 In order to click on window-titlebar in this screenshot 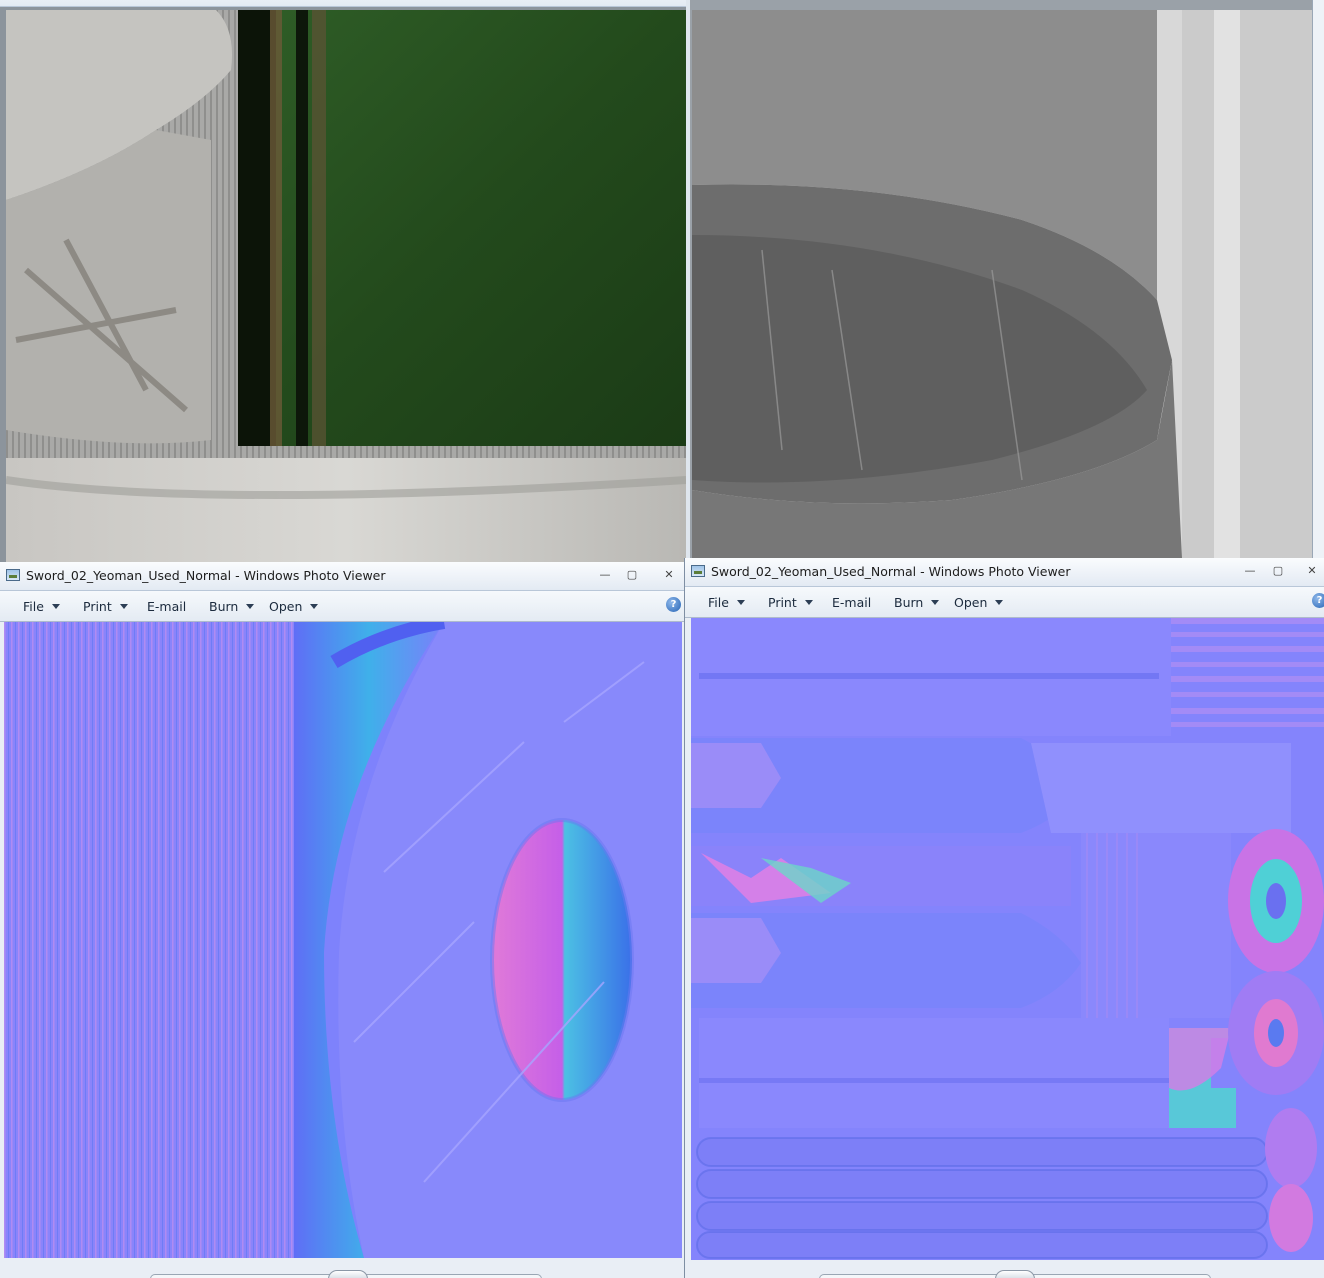, I will do `click(343, 3)`.